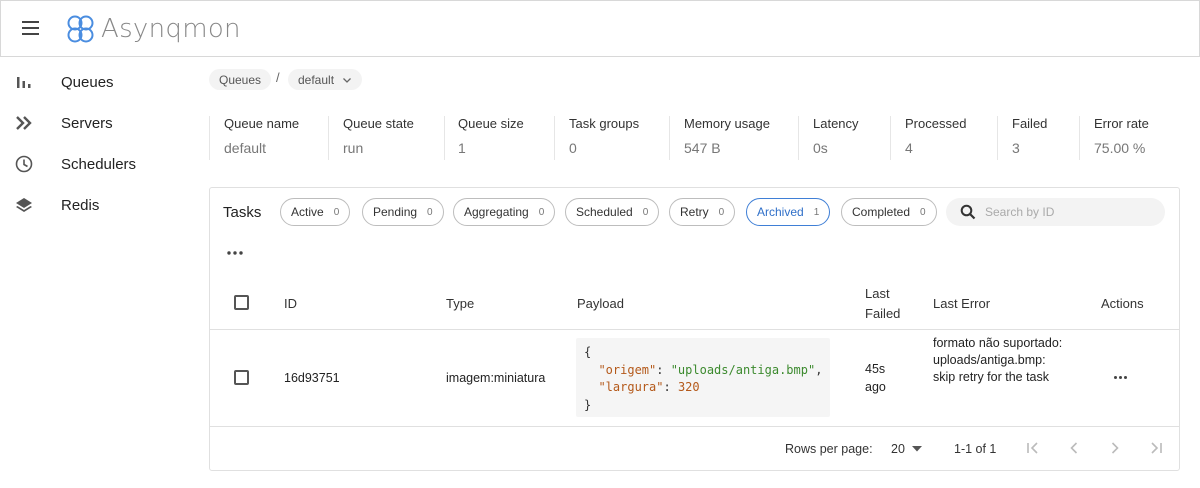 The height and width of the screenshot is (488, 1200). What do you see at coordinates (600, 303) in the screenshot?
I see `column-header-payload: Payload` at bounding box center [600, 303].